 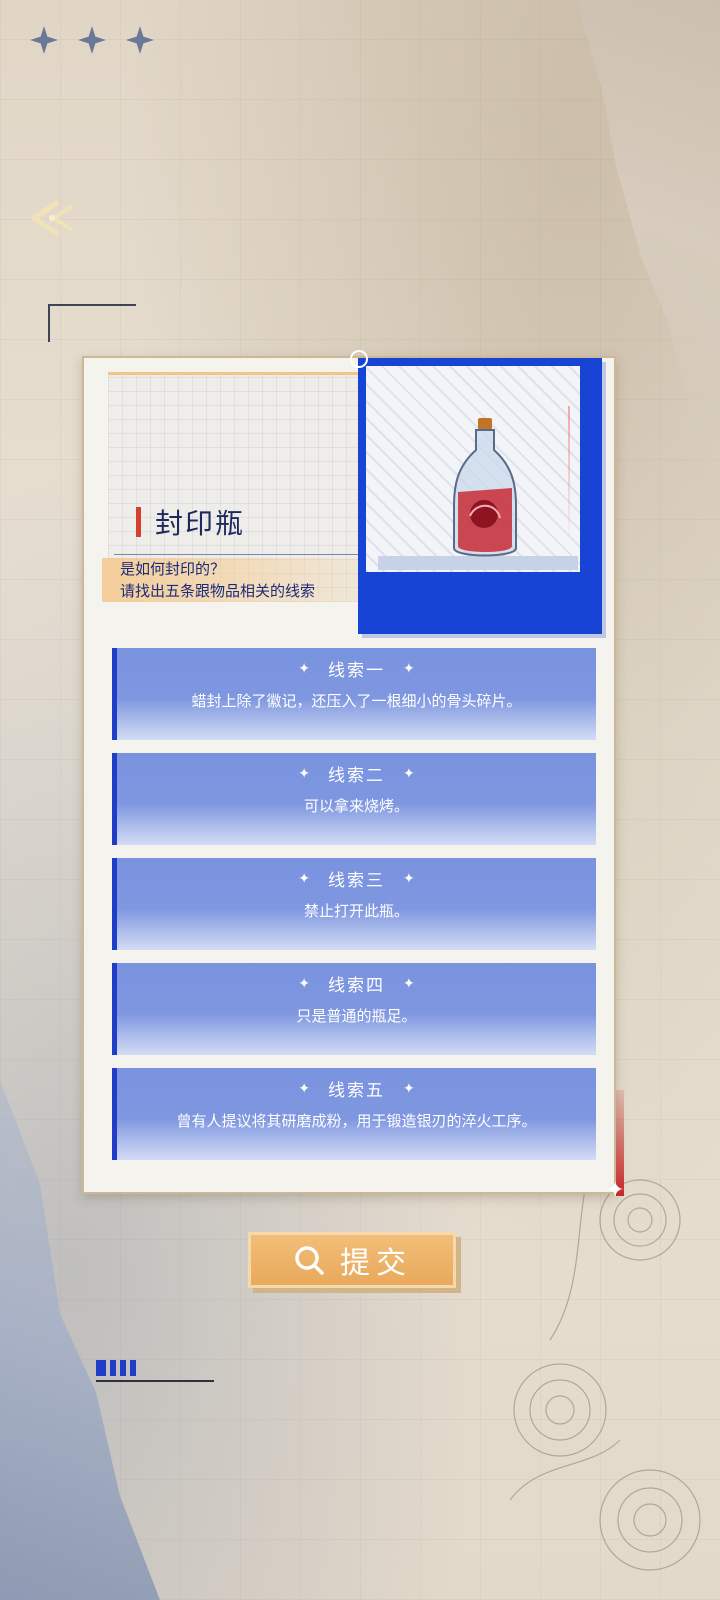 What do you see at coordinates (356, 701) in the screenshot?
I see `clue-text: 蜡封上除了徽记，还压入了一根细小的骨头碎片。` at bounding box center [356, 701].